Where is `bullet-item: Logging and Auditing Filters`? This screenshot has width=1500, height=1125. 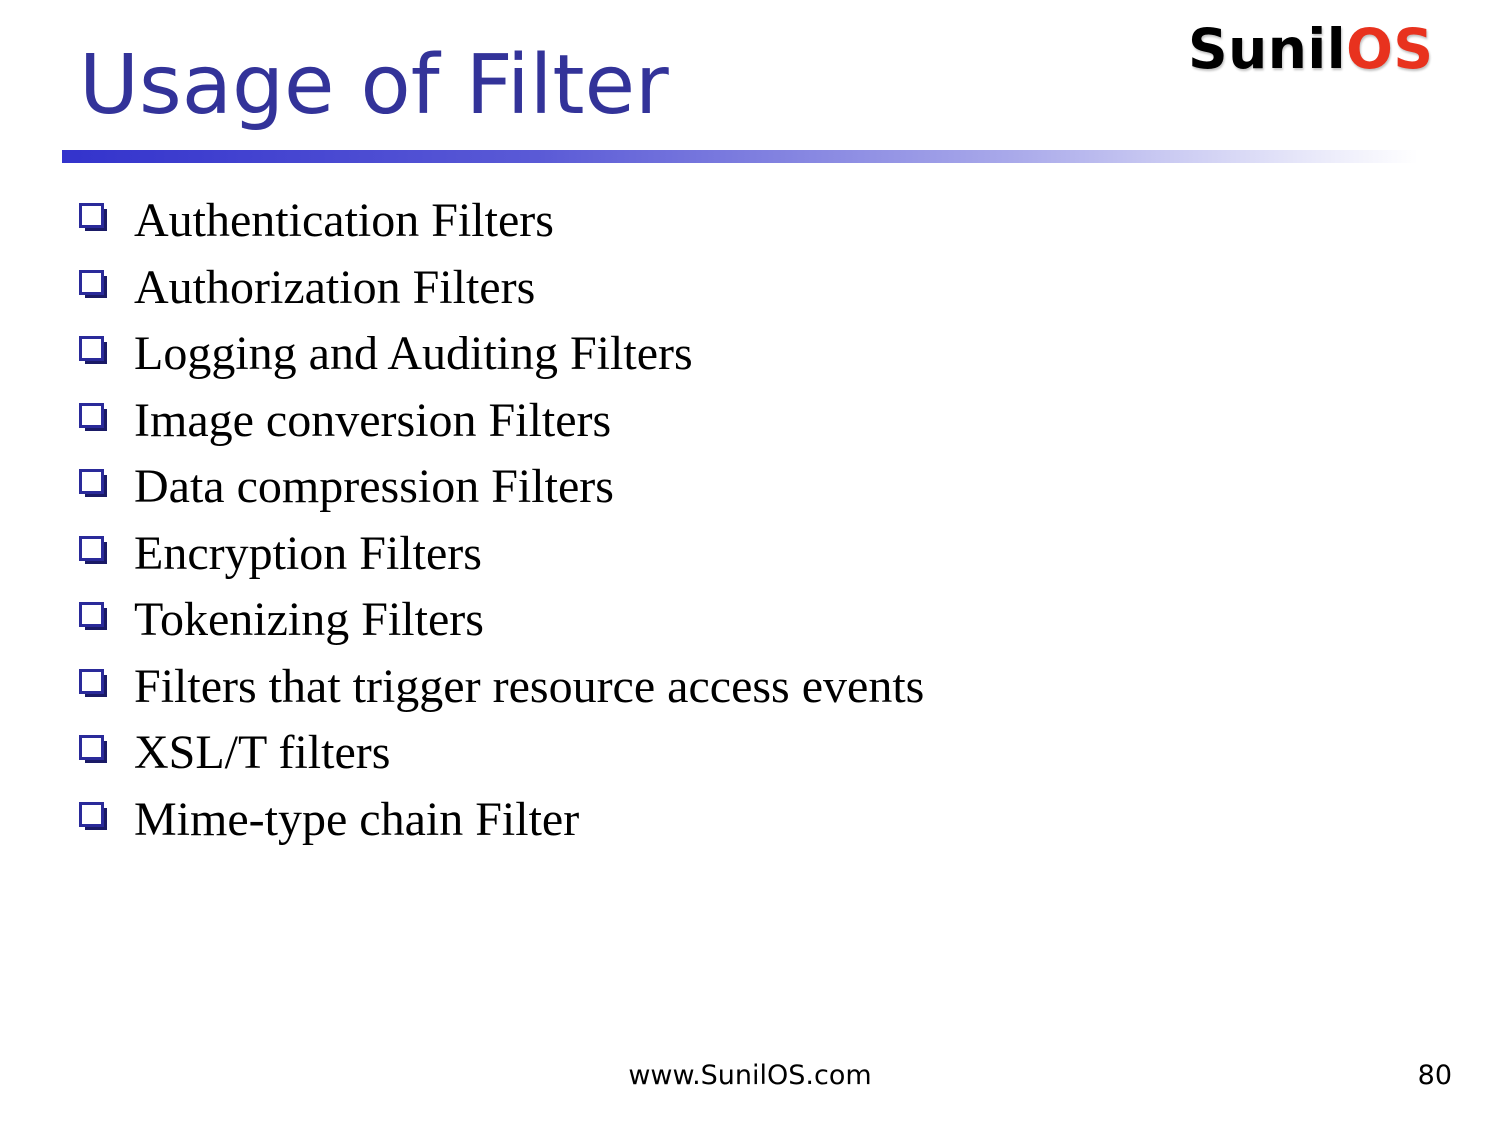
bullet-item: Logging and Auditing Filters is located at coordinates (501, 354).